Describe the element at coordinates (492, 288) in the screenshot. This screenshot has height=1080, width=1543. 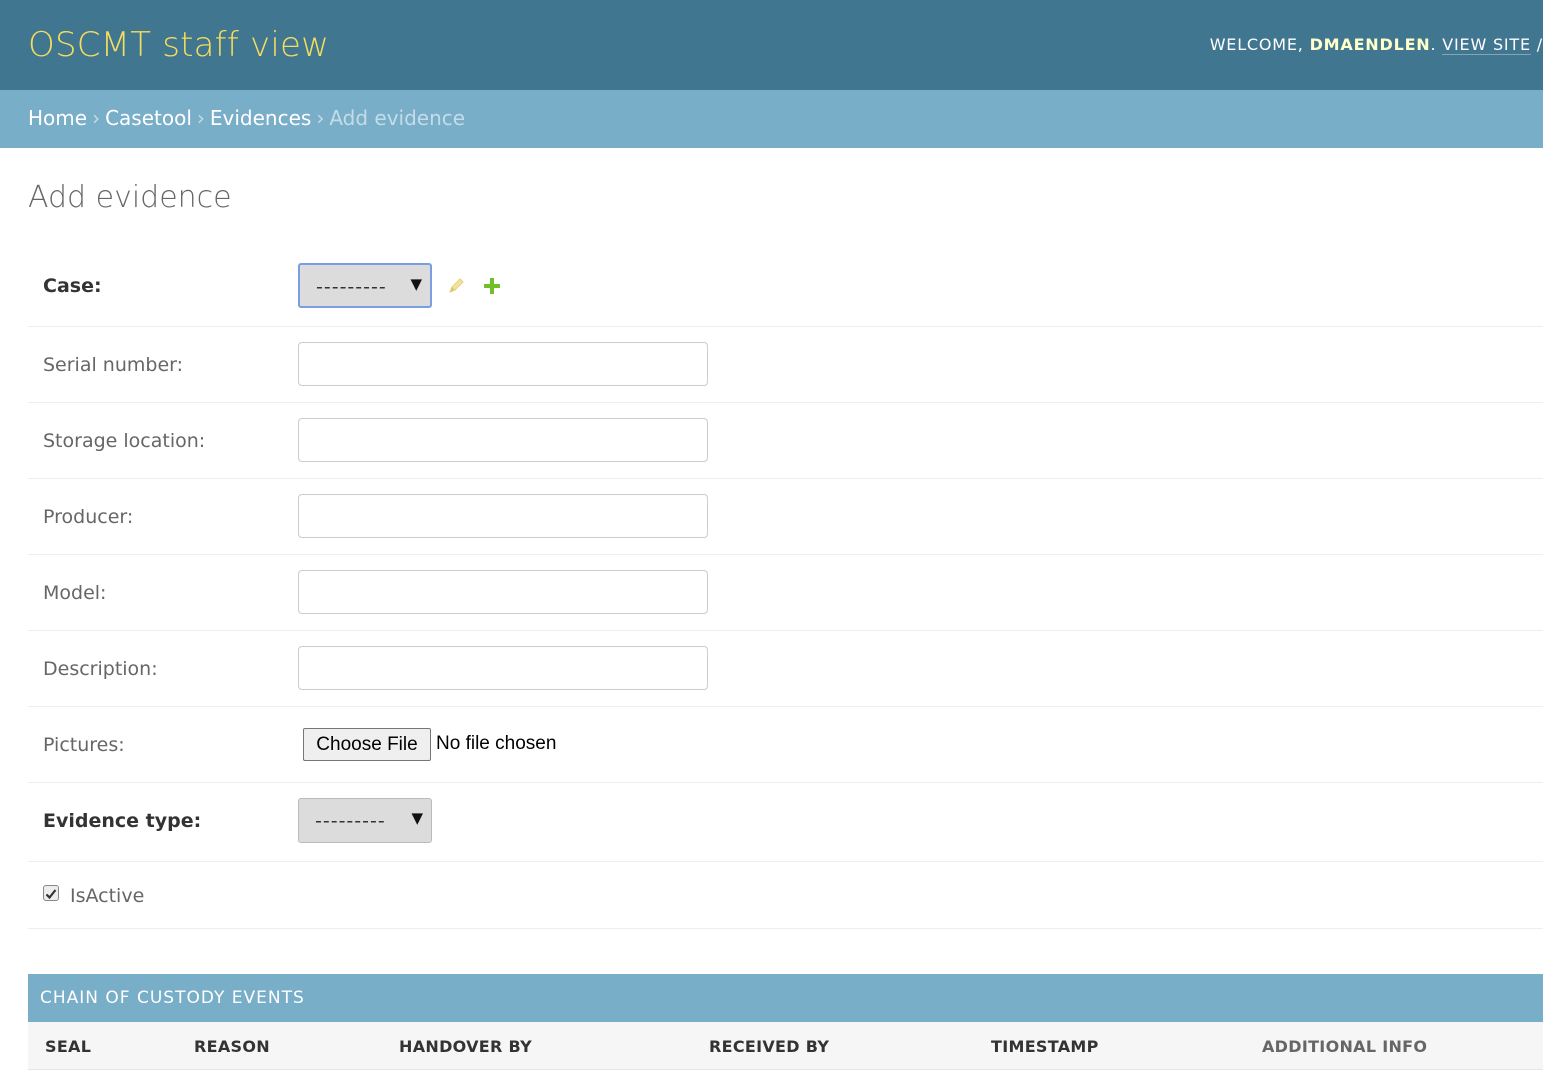
I see `plus-icon` at that location.